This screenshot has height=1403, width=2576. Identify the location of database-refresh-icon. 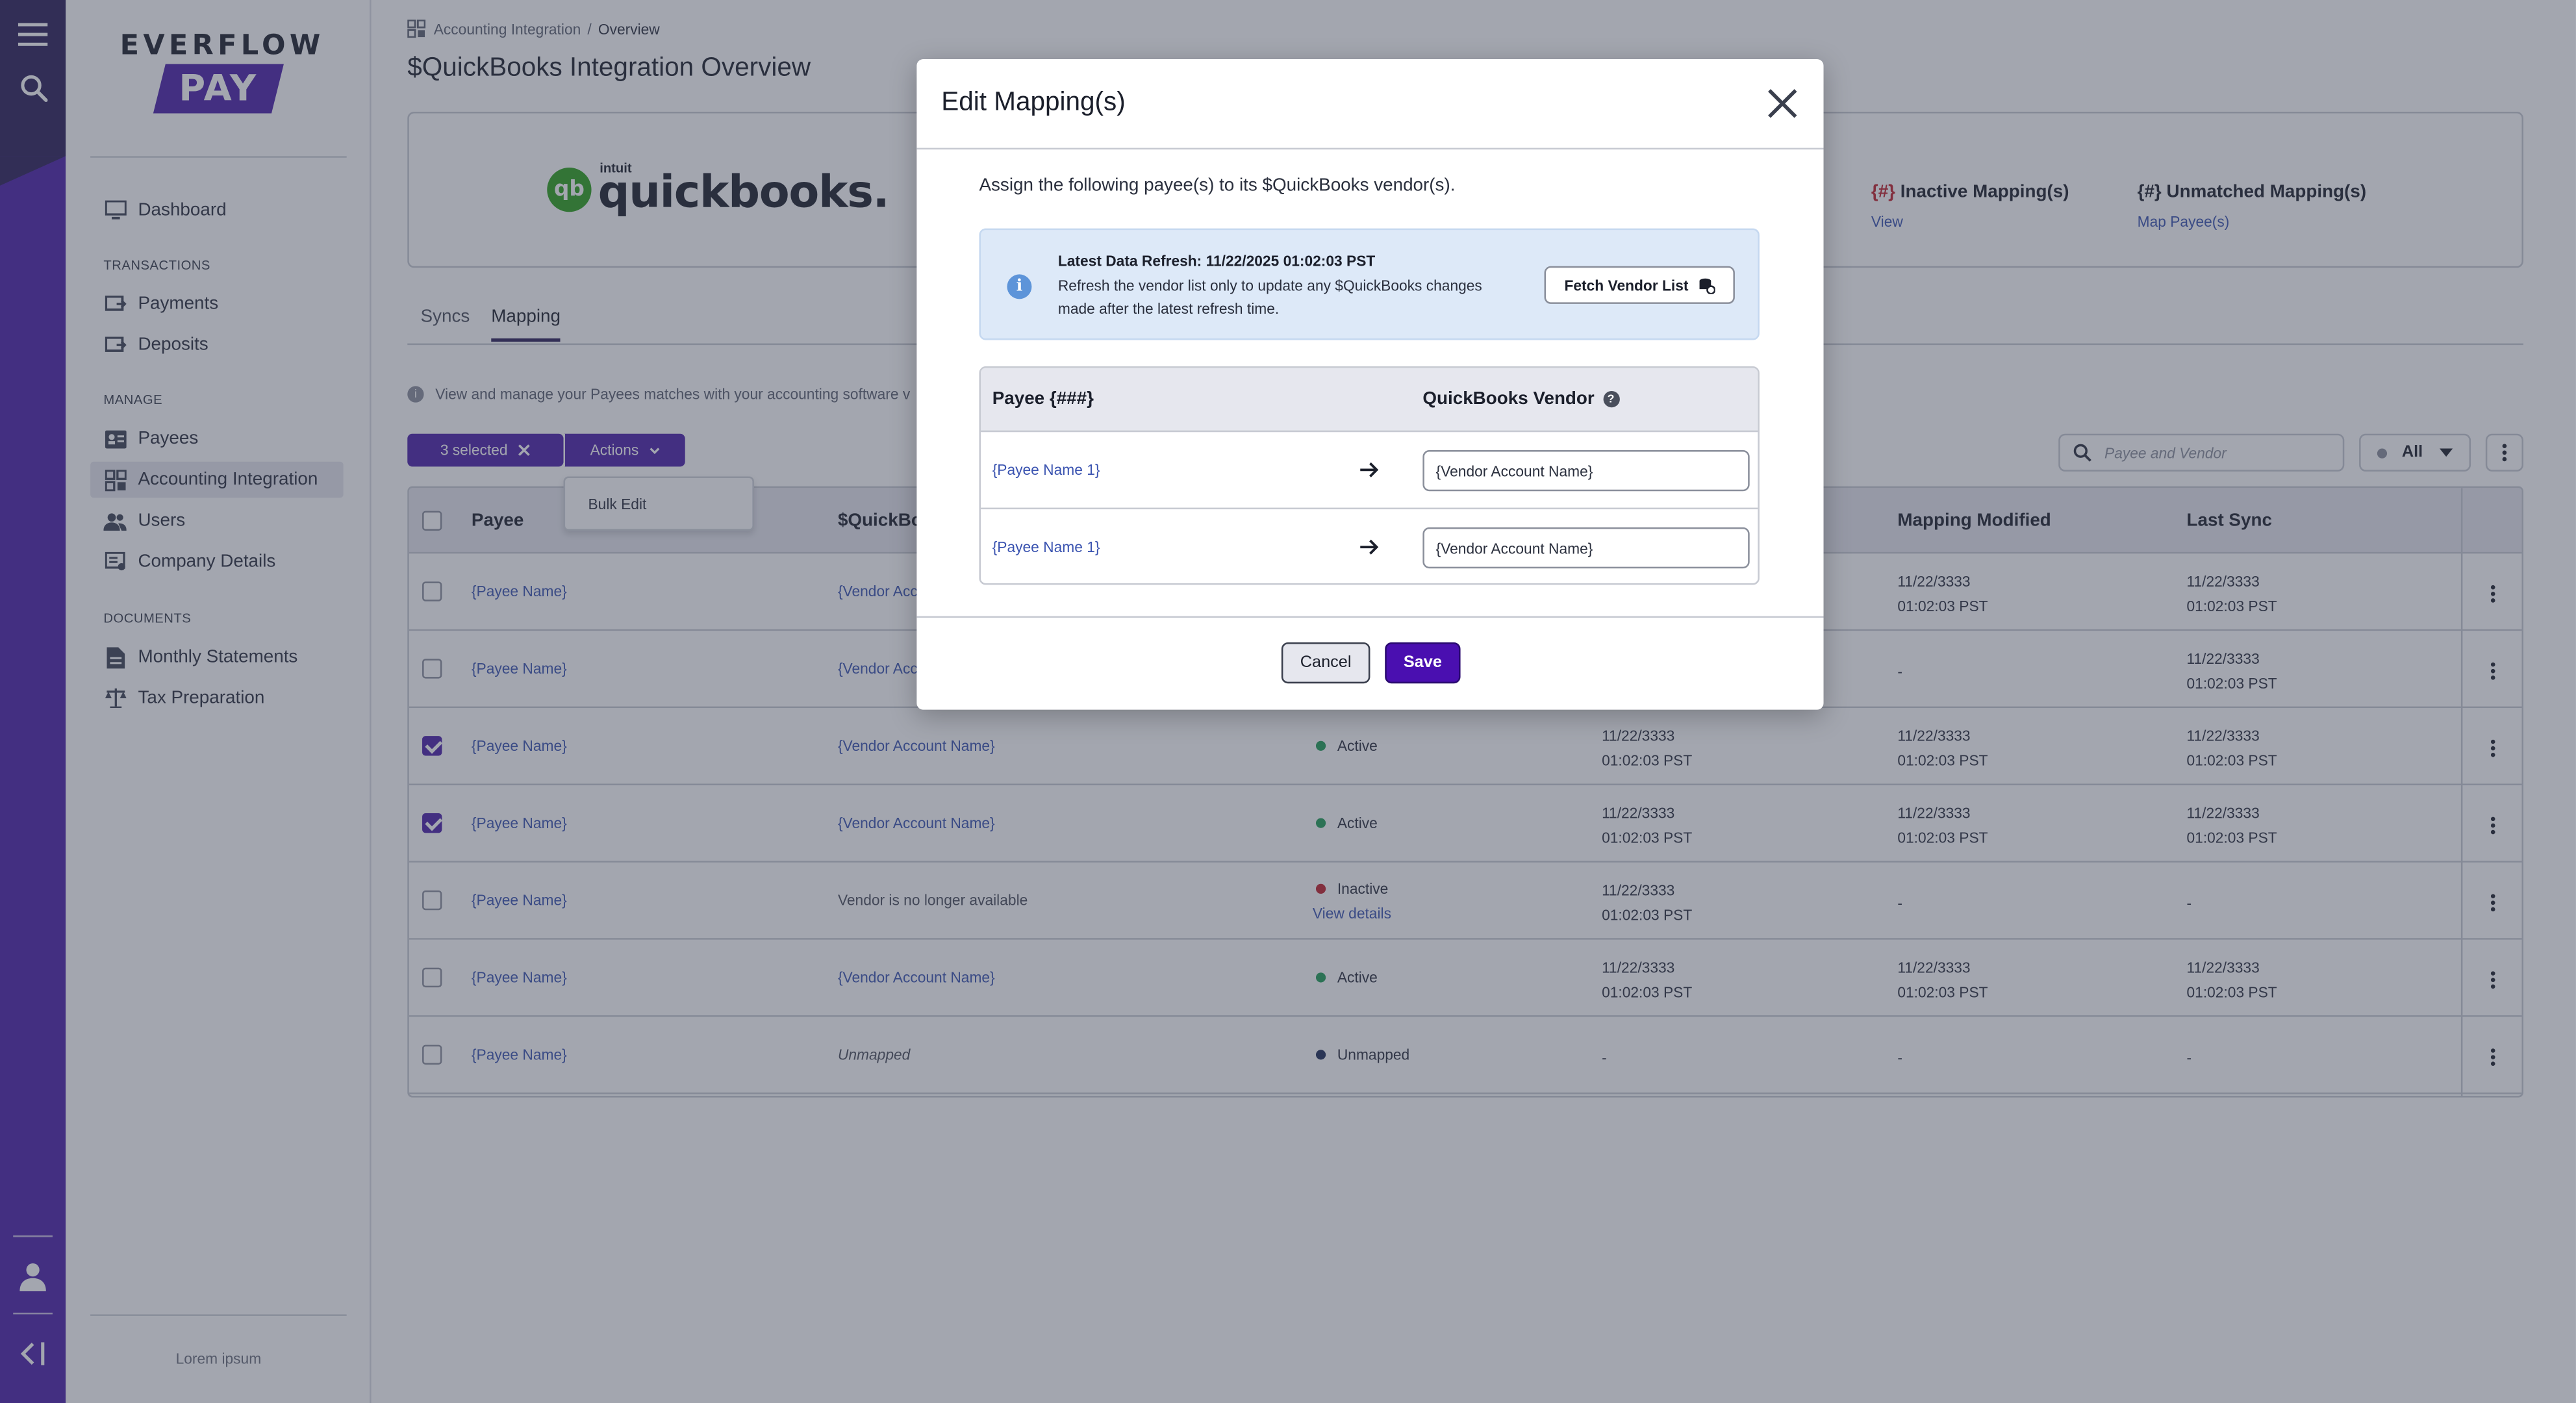
(1706, 285).